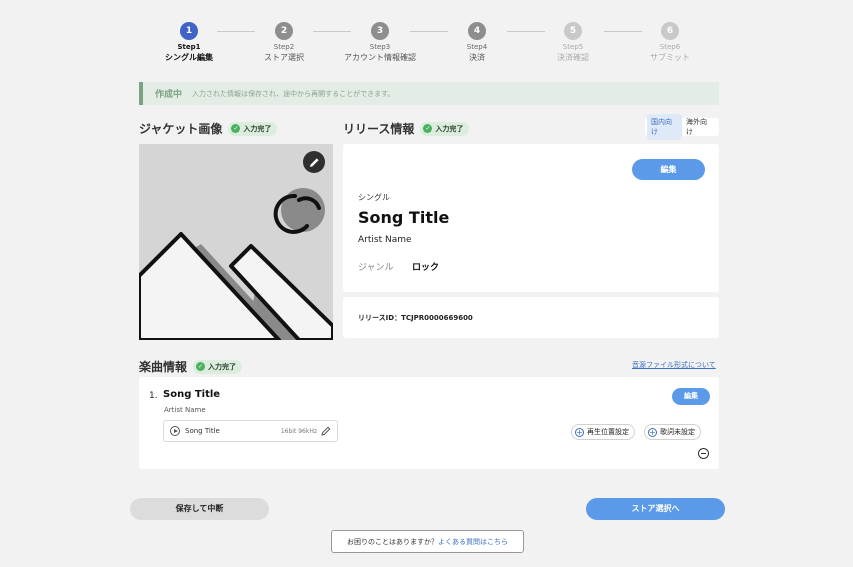 The height and width of the screenshot is (567, 853). I want to click on step-3-label: アカウント情報確認, so click(380, 57).